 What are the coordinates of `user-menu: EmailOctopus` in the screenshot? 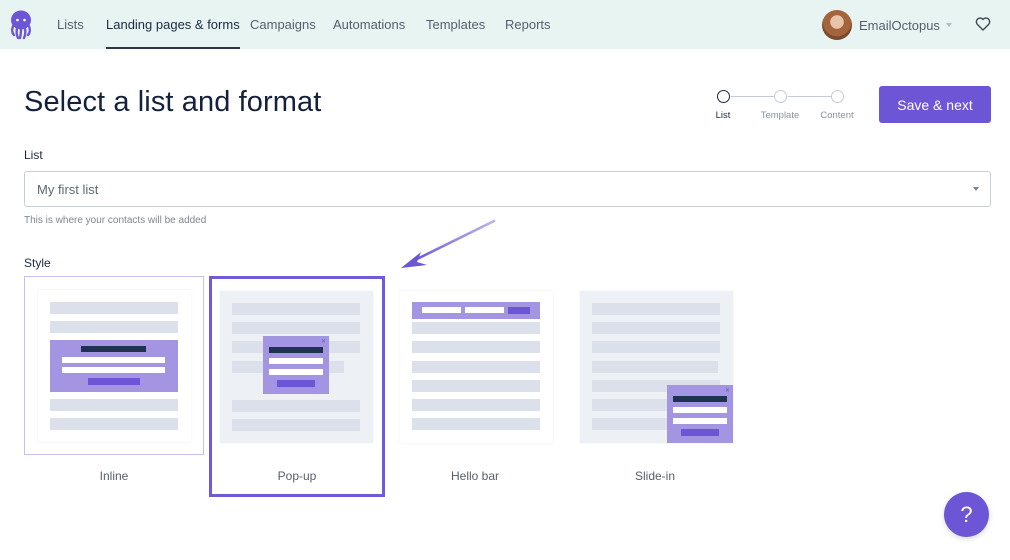 It's located at (887, 25).